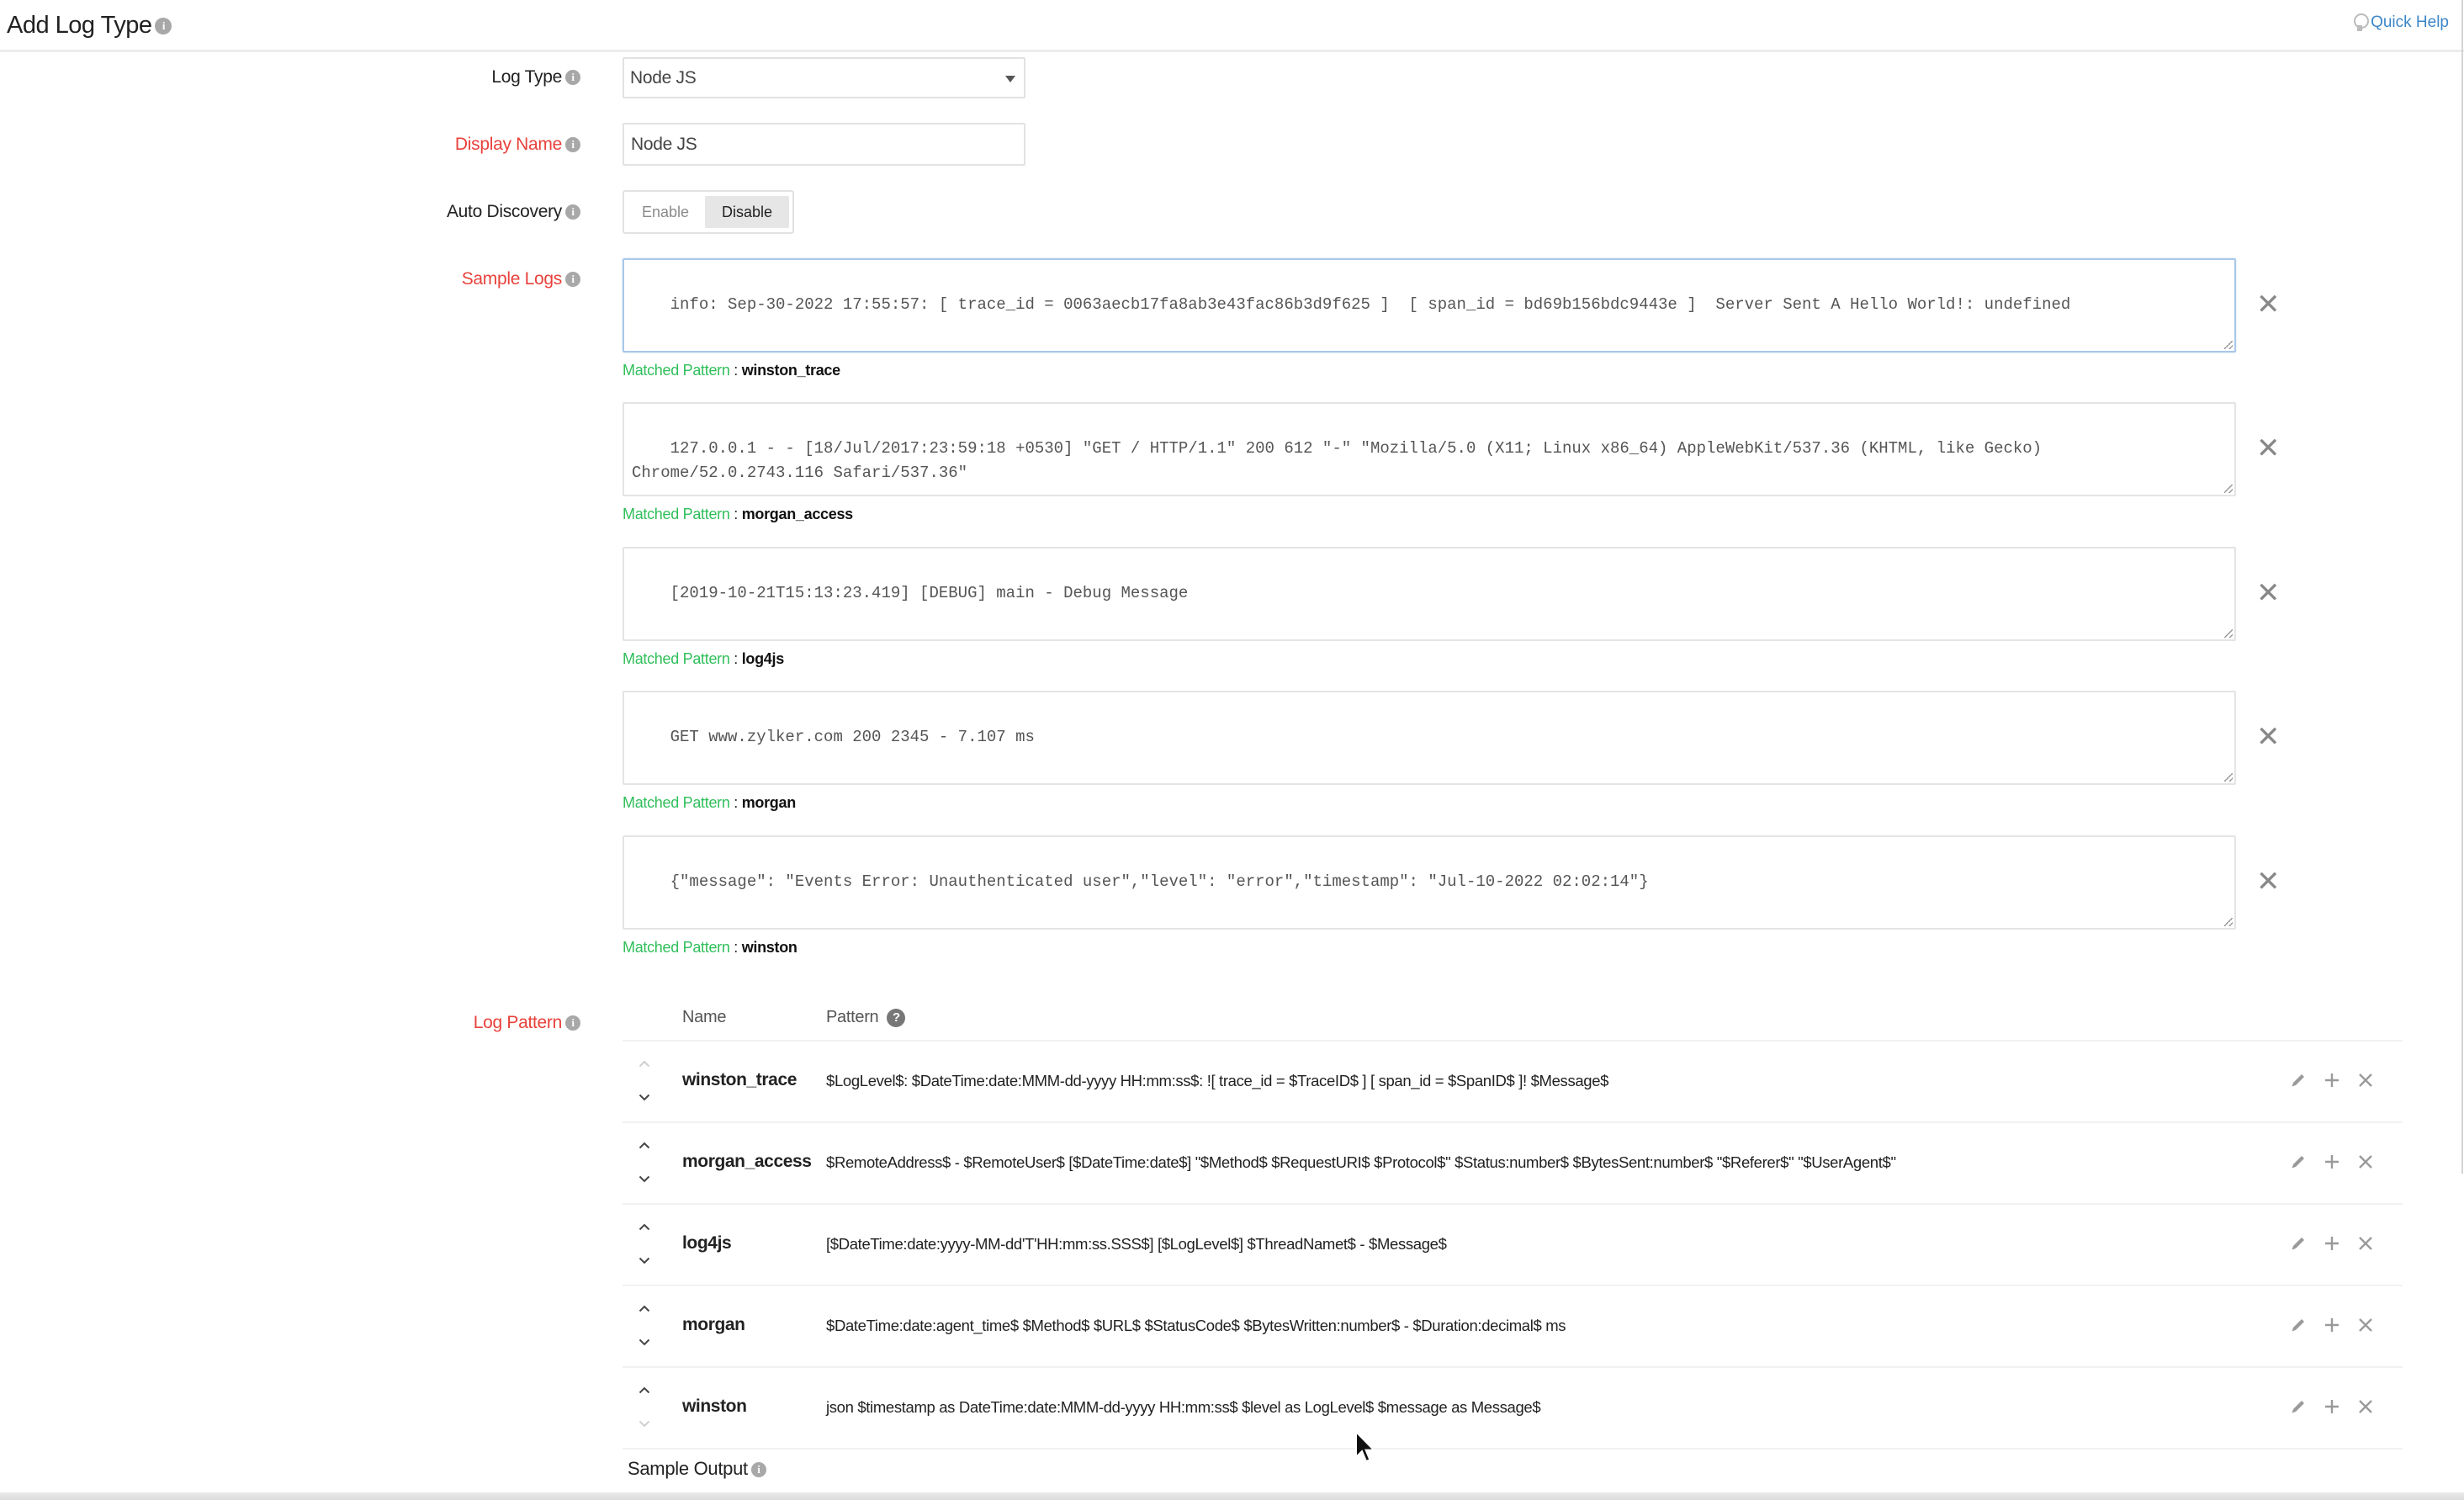  What do you see at coordinates (2462, 587) in the screenshot?
I see `scrollbar-track` at bounding box center [2462, 587].